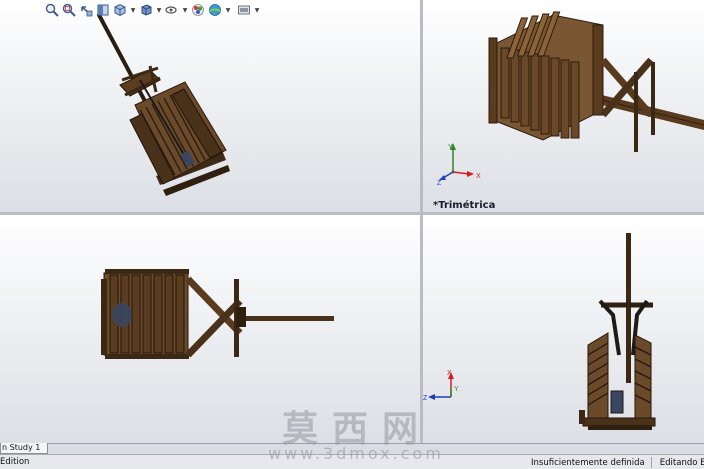 This screenshot has height=469, width=704. I want to click on tab-study-1: n Study 1, so click(24, 448).